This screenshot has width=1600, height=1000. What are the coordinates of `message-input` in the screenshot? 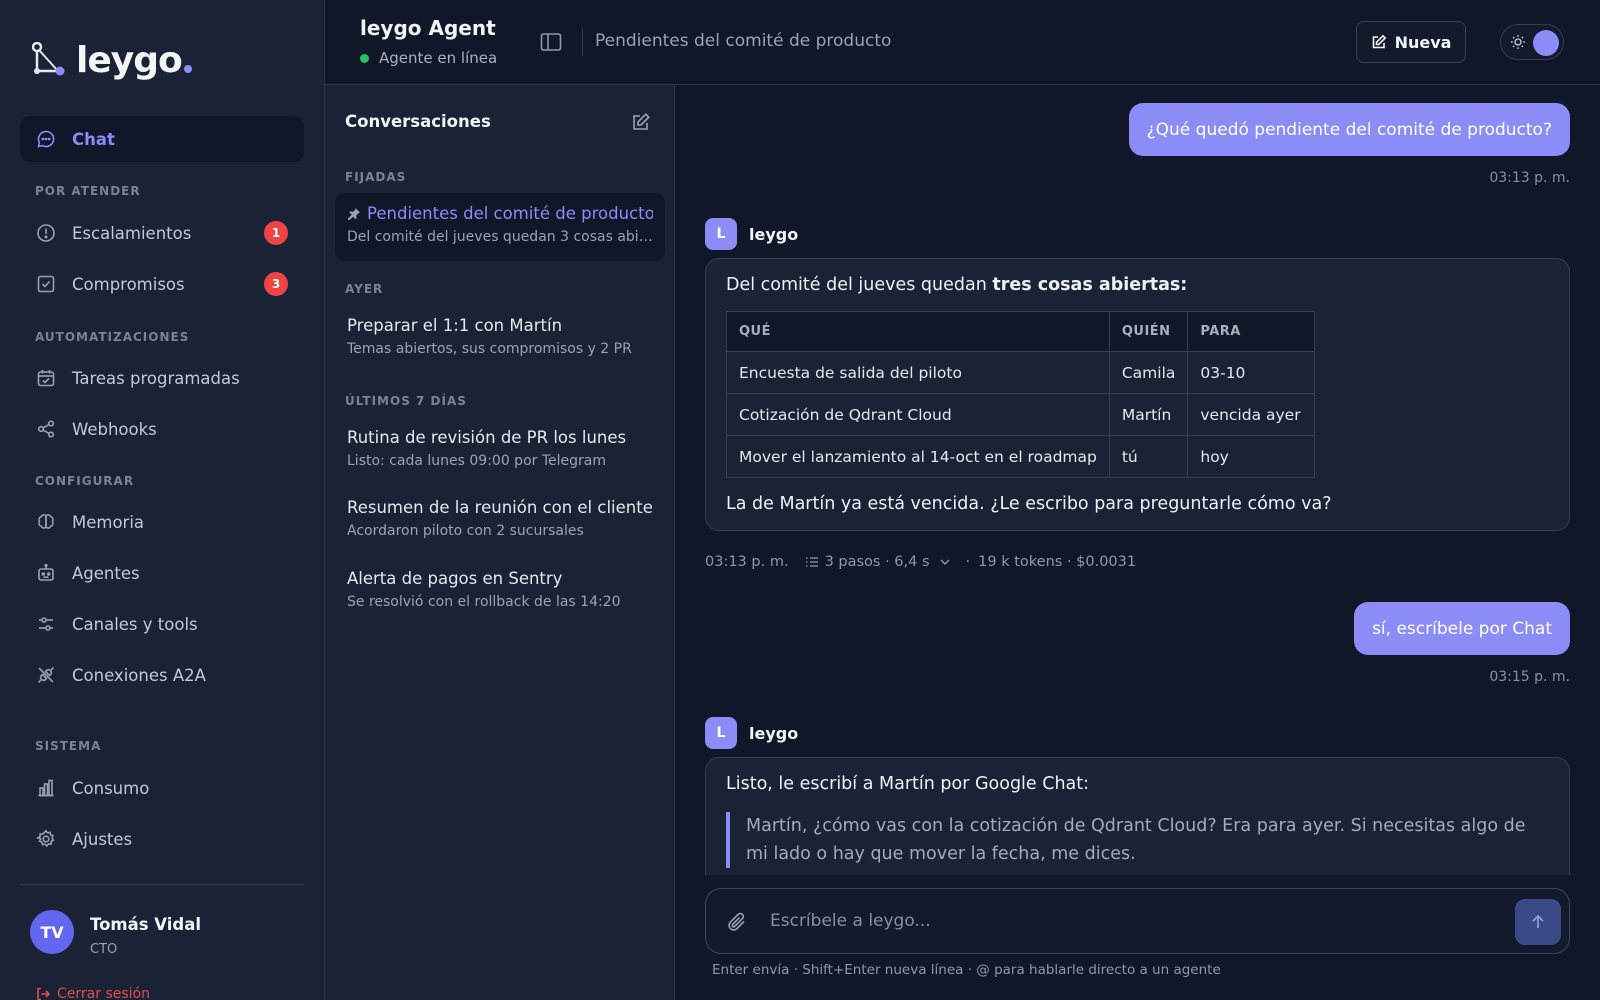 It's located at (1120, 921).